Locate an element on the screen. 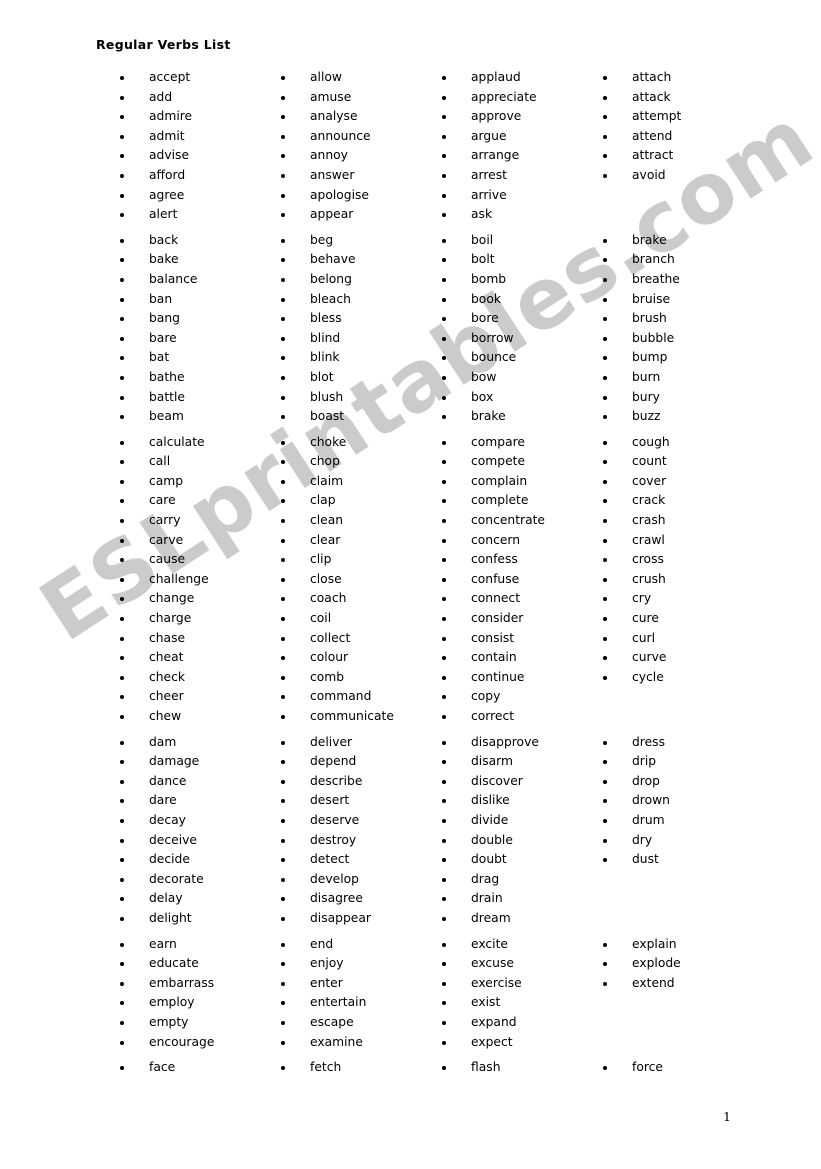  verb-list-item: carve is located at coordinates (193, 541).